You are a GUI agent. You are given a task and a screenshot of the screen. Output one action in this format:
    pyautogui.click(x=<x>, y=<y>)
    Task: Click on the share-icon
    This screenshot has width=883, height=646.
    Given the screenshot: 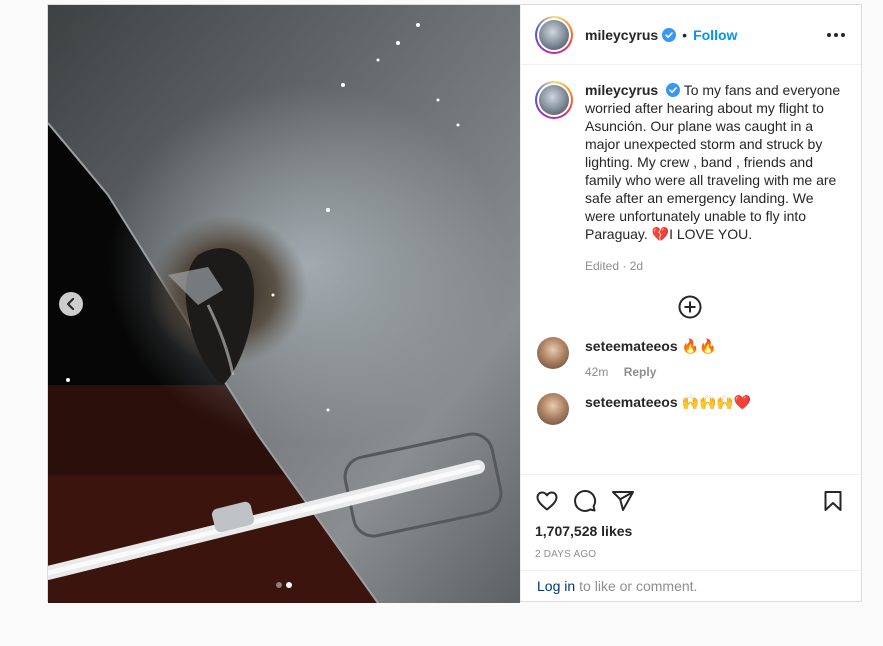 What is the action you would take?
    pyautogui.click(x=623, y=501)
    